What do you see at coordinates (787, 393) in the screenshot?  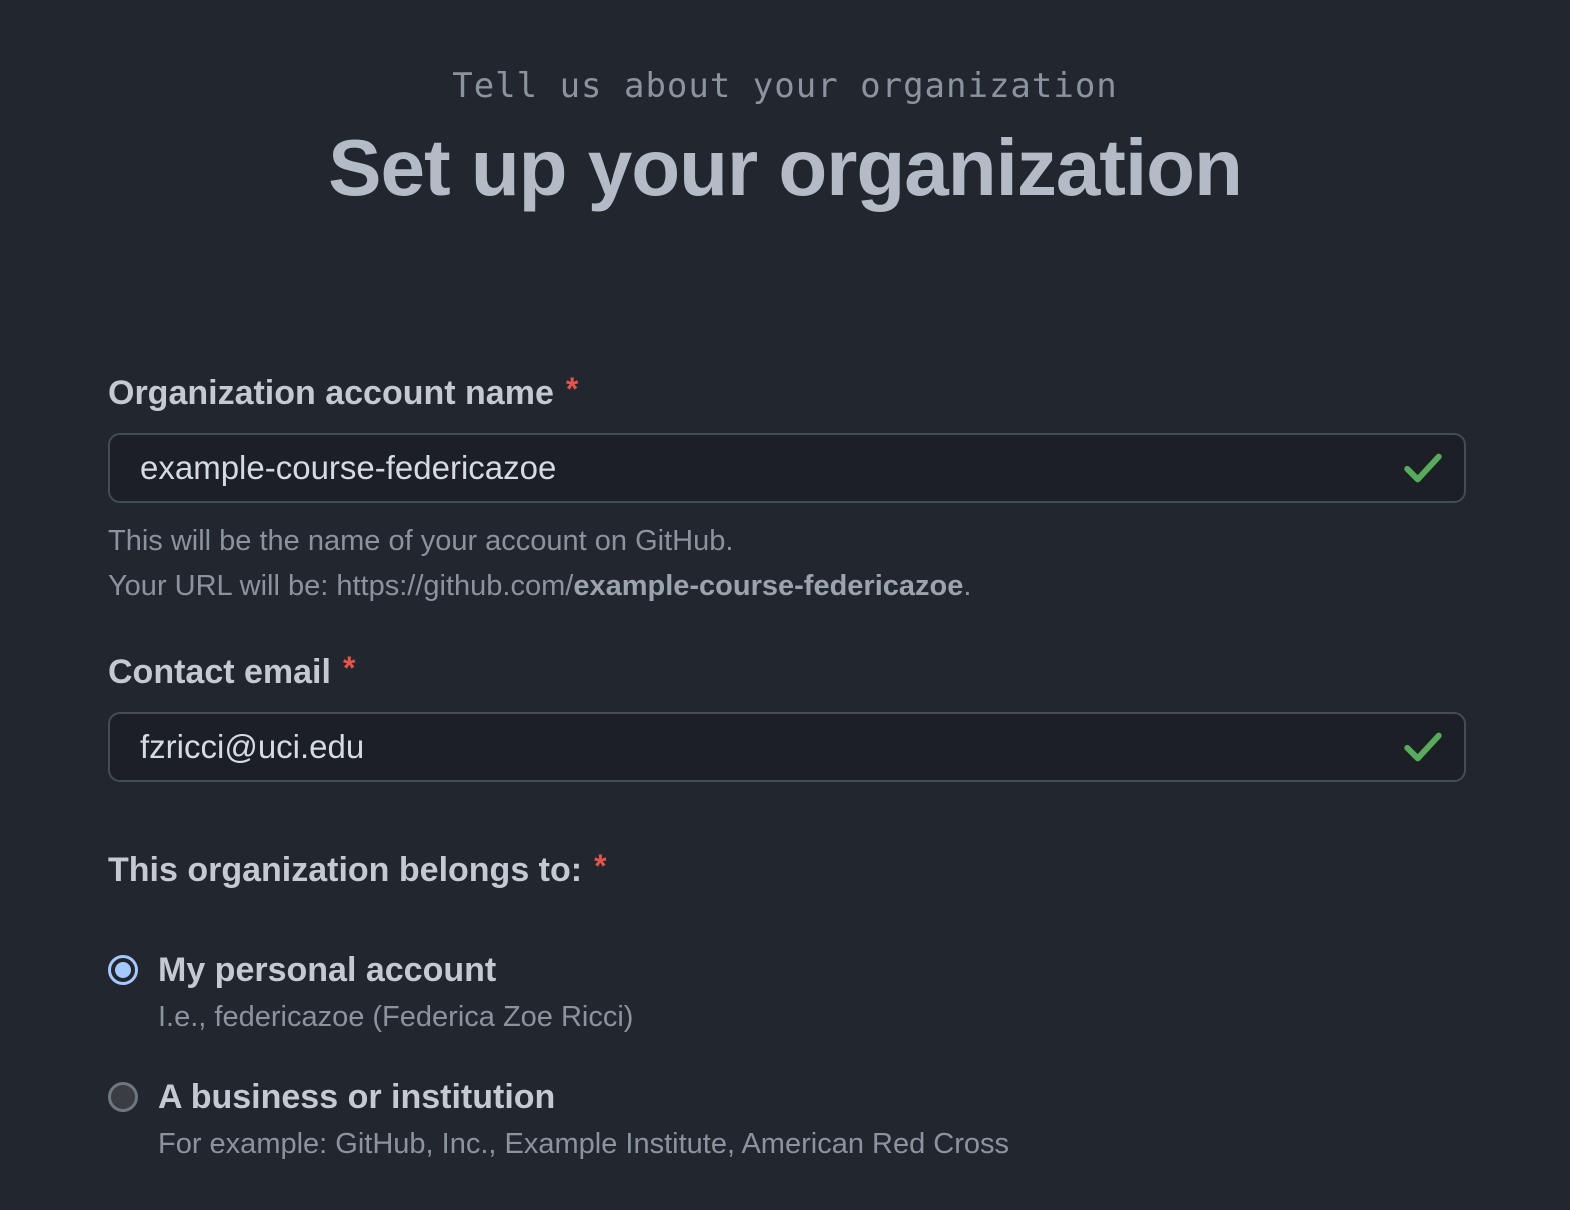 I see `org-name-label: Organization account name *` at bounding box center [787, 393].